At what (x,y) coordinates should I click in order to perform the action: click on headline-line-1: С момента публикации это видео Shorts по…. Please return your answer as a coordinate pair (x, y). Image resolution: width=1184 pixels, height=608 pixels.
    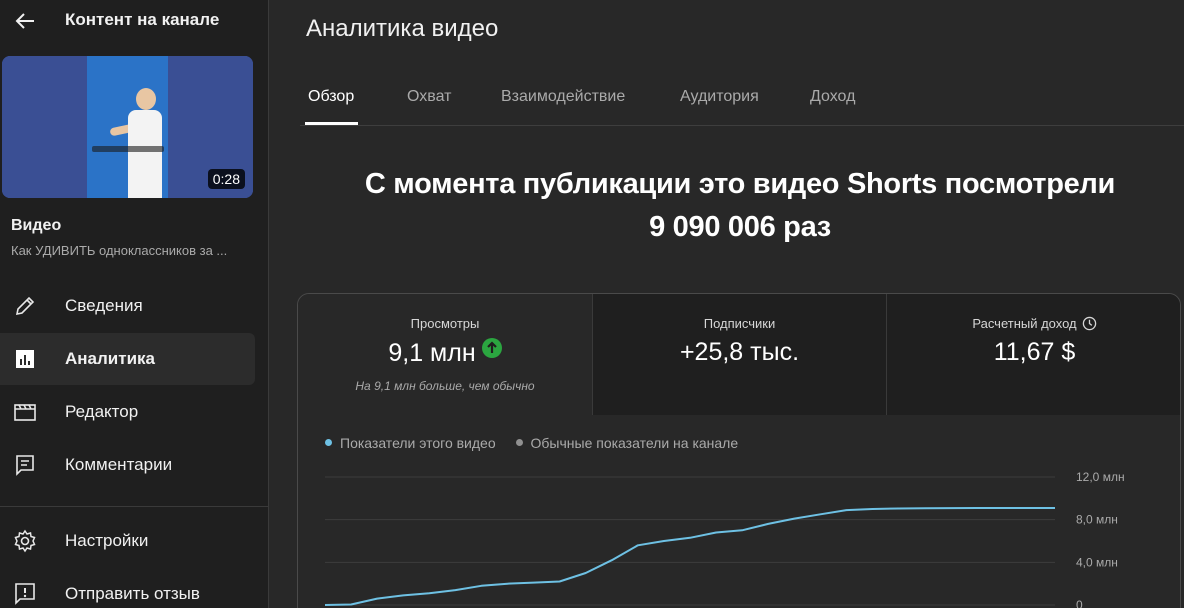
    Looking at the image, I should click on (740, 184).